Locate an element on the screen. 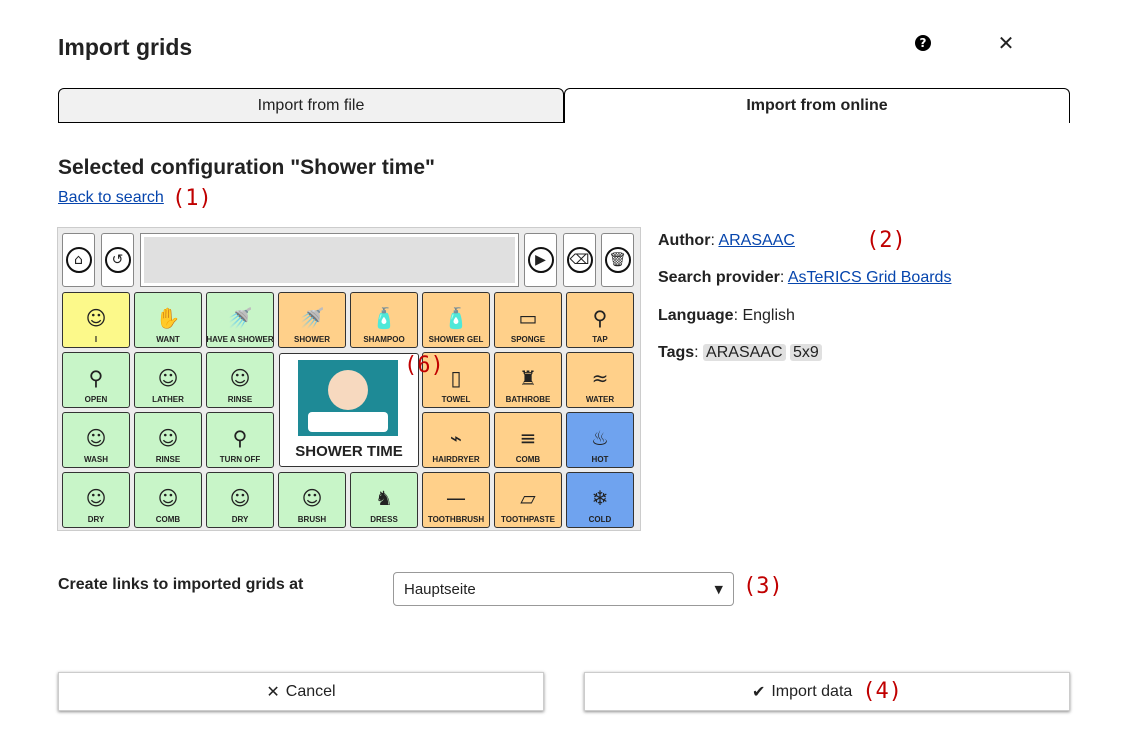 The width and height of the screenshot is (1130, 751). author-row: Author: ARASAAC is located at coordinates (726, 240).